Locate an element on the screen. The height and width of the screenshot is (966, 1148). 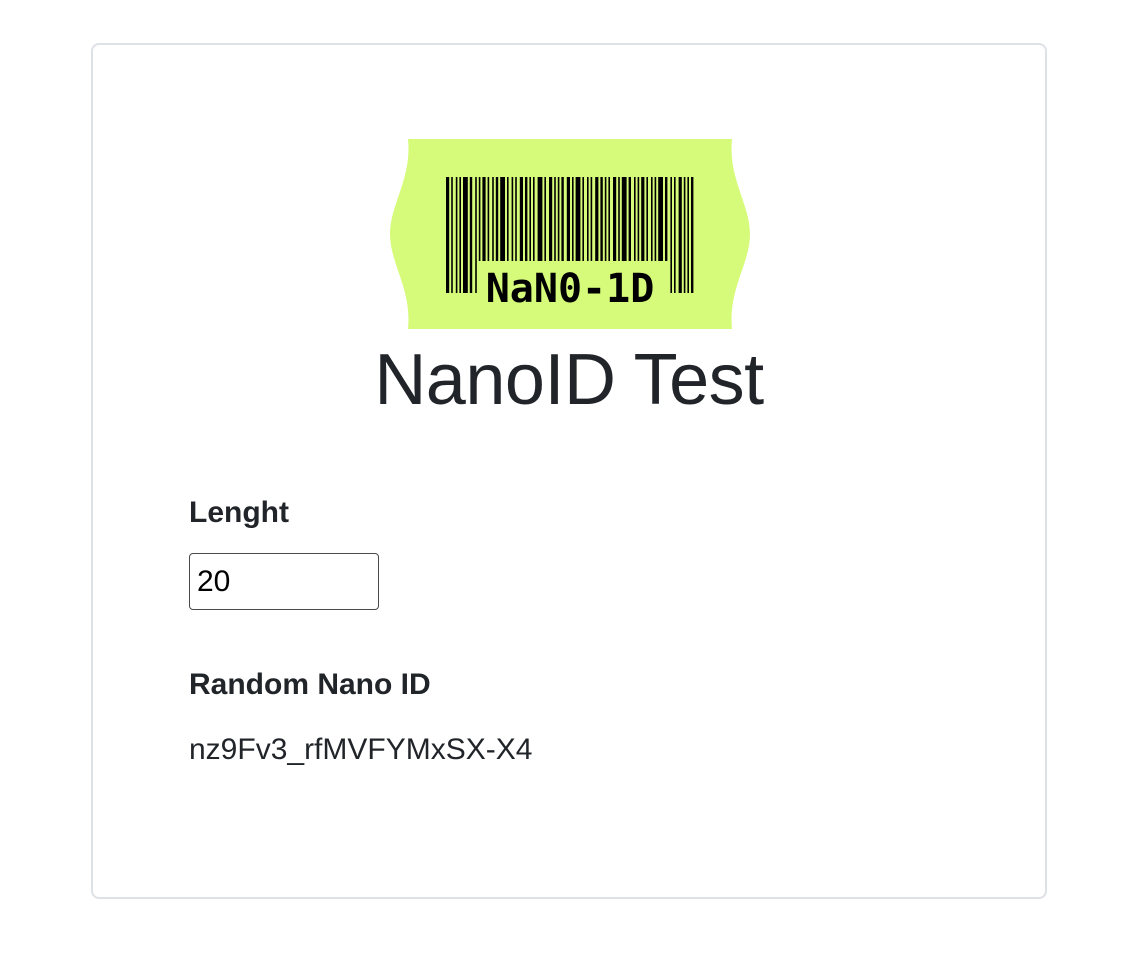
random-id-label: Random Nano ID is located at coordinates (310, 684).